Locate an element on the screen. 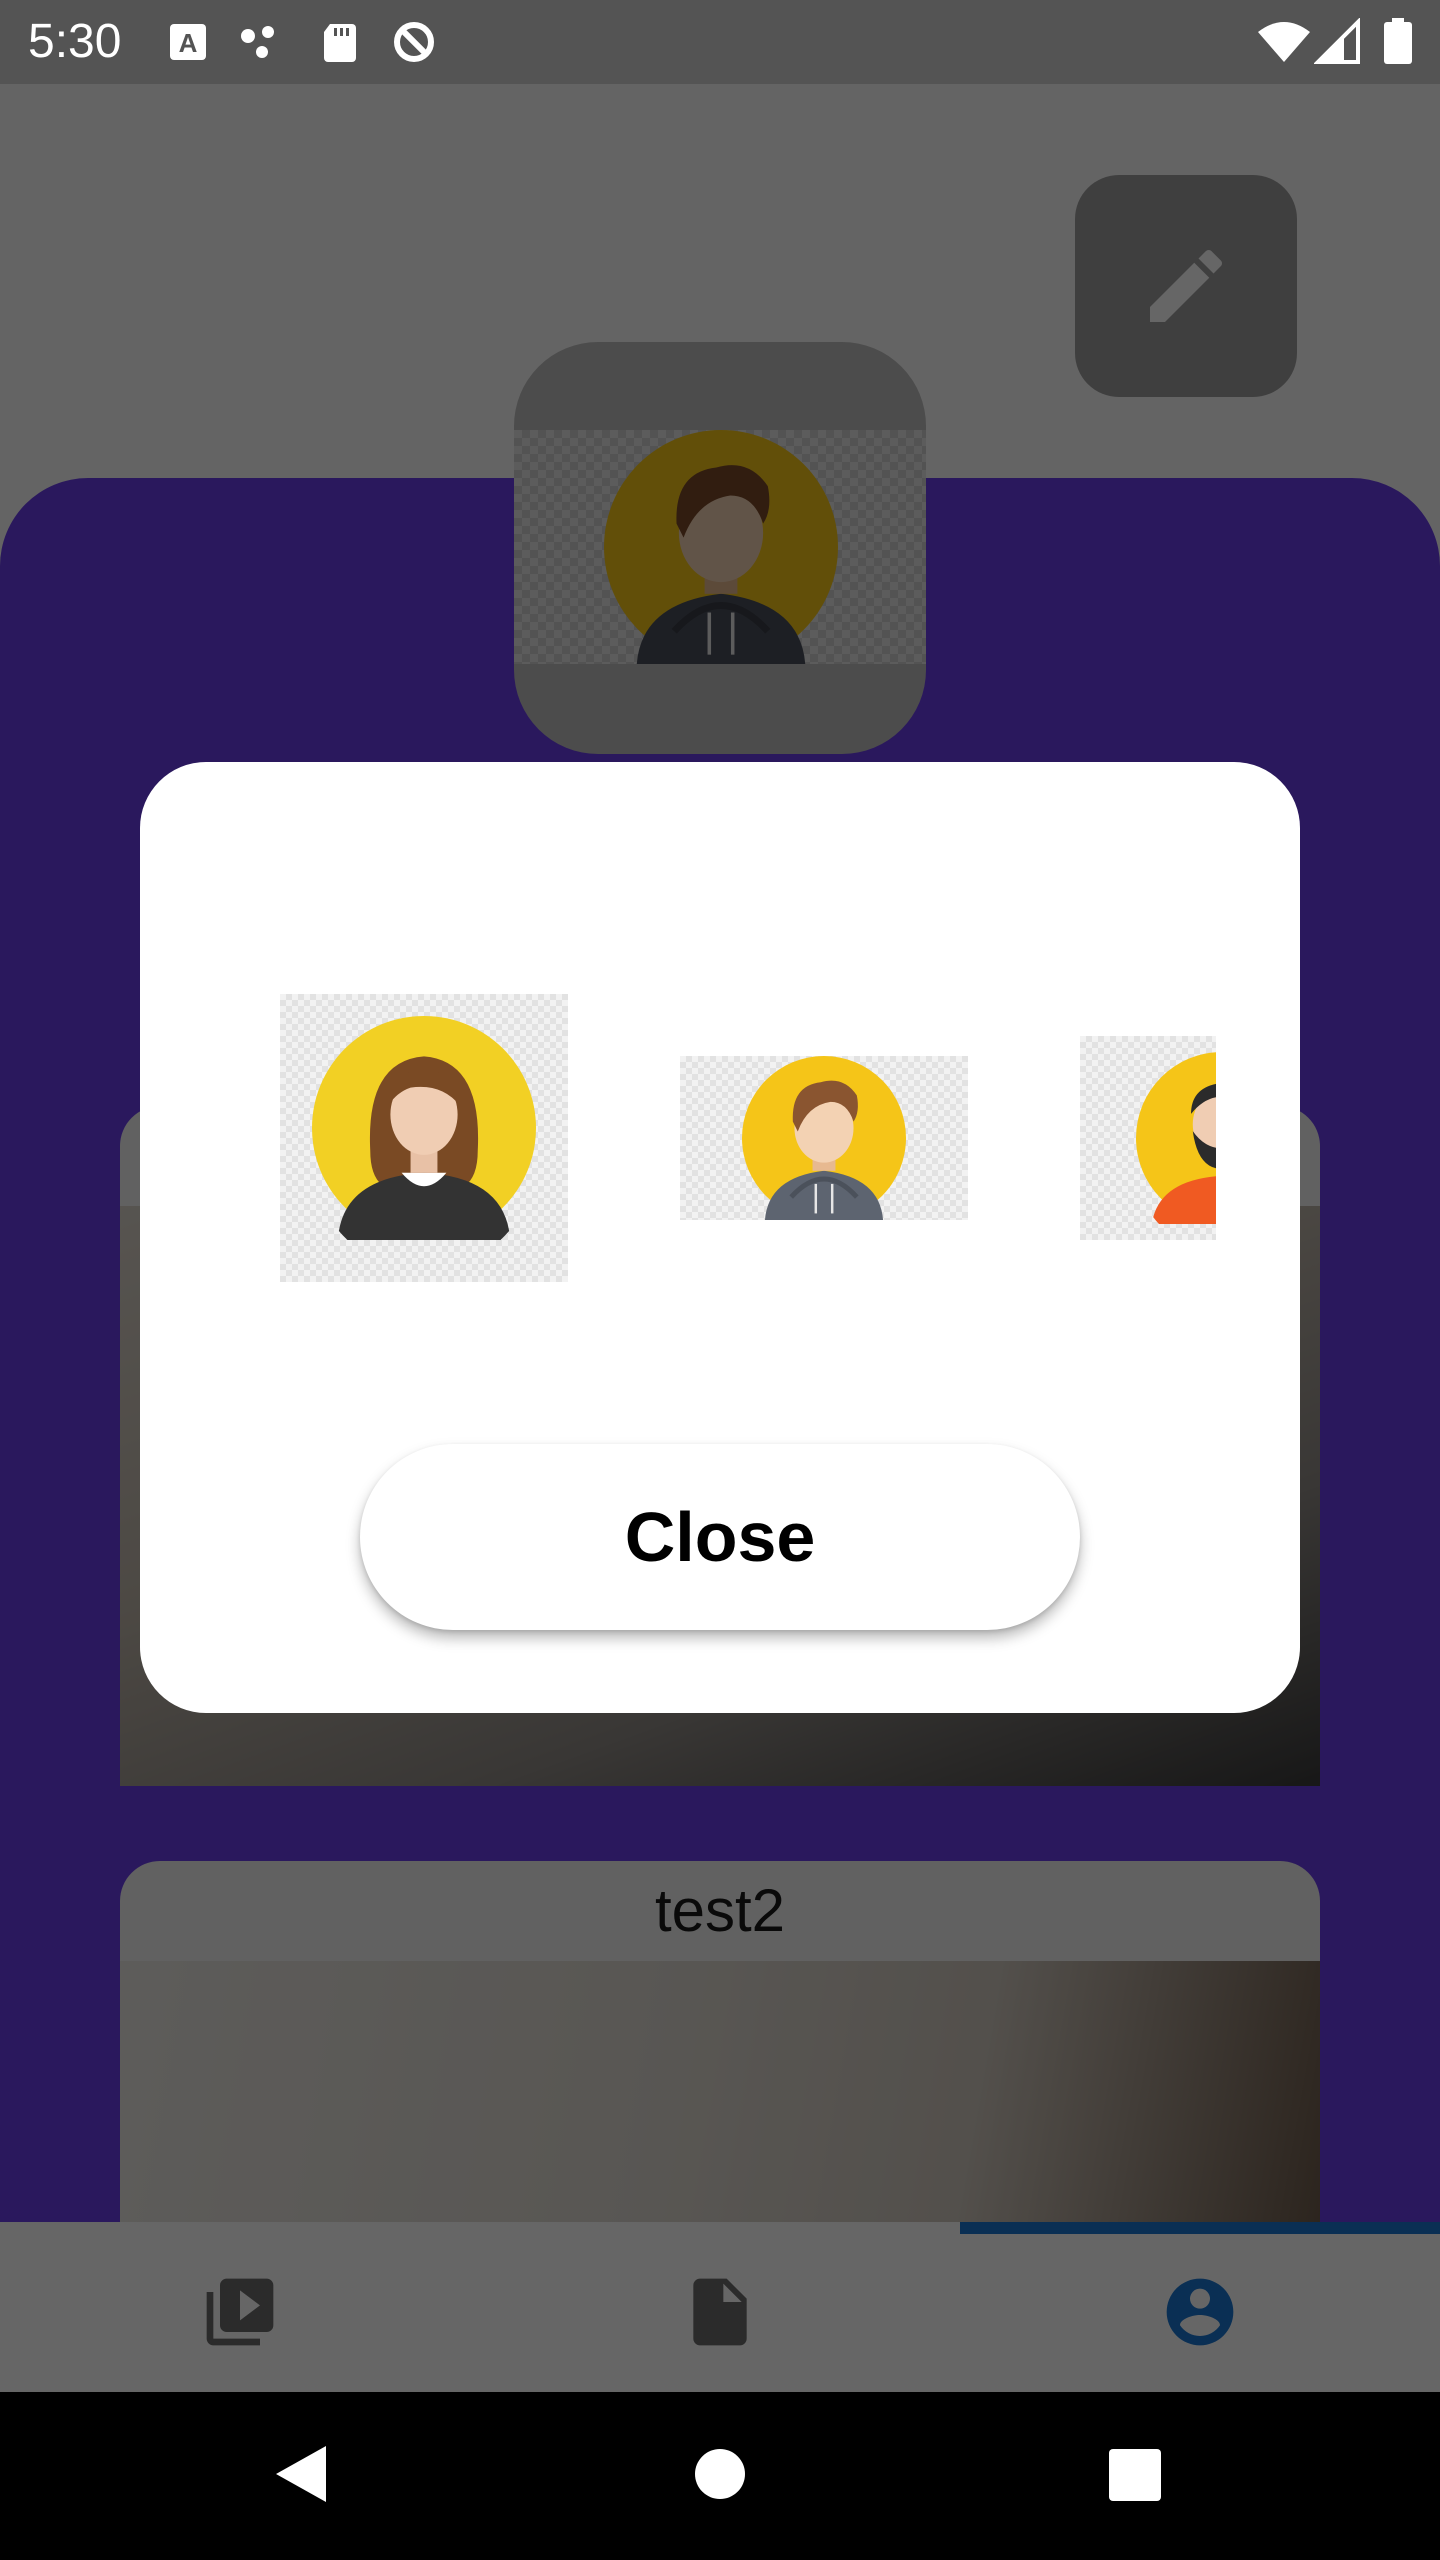  avatar-option-bearded-man is located at coordinates (1148, 1138).